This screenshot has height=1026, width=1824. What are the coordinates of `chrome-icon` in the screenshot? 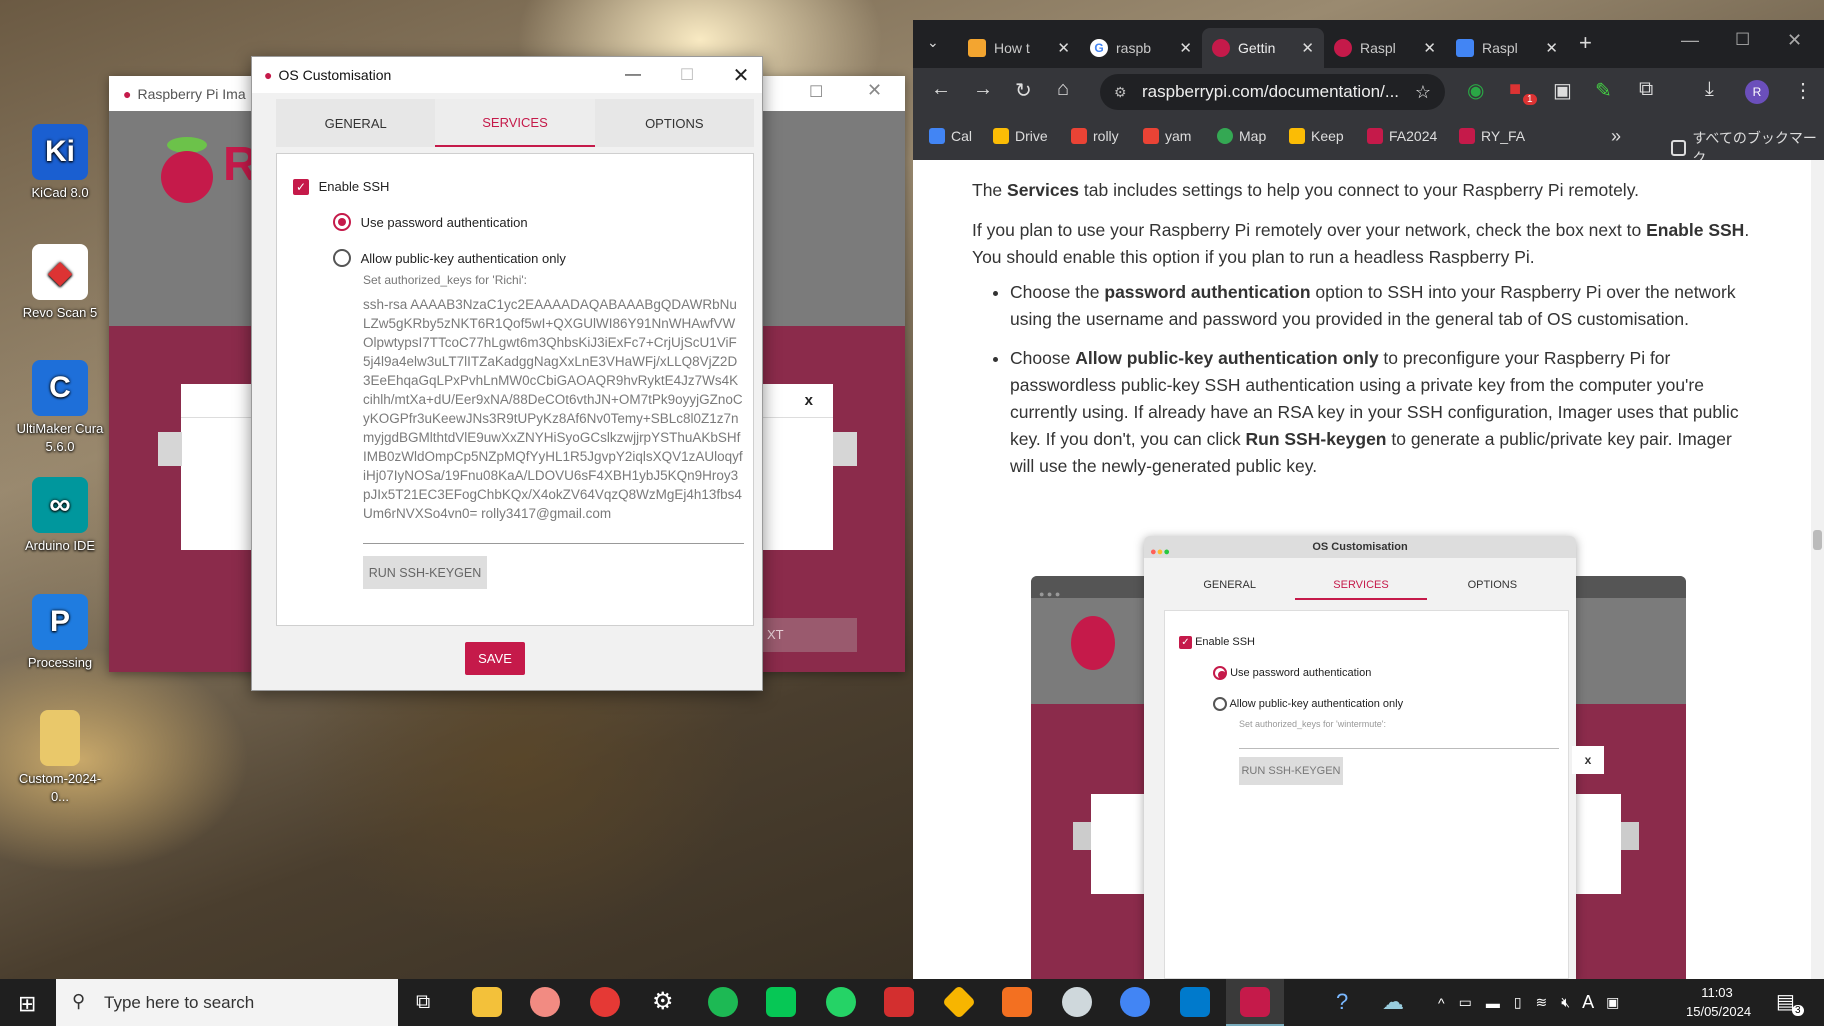 It's located at (1135, 1002).